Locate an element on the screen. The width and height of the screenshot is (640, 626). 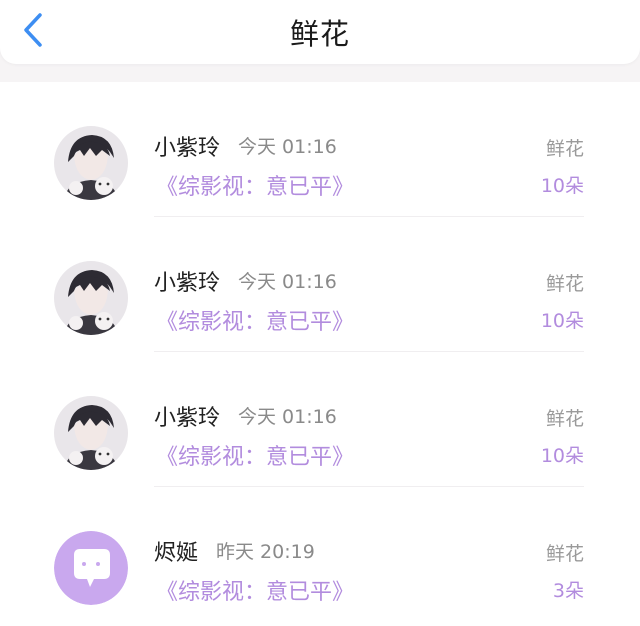
user-name: 烬娫 is located at coordinates (176, 553).